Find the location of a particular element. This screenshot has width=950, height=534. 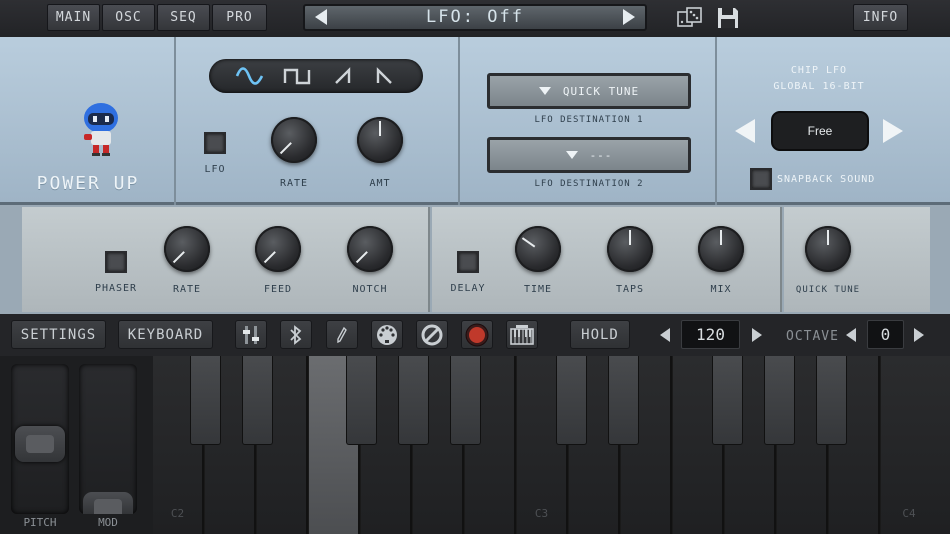

preset-next-icon is located at coordinates (629, 17).